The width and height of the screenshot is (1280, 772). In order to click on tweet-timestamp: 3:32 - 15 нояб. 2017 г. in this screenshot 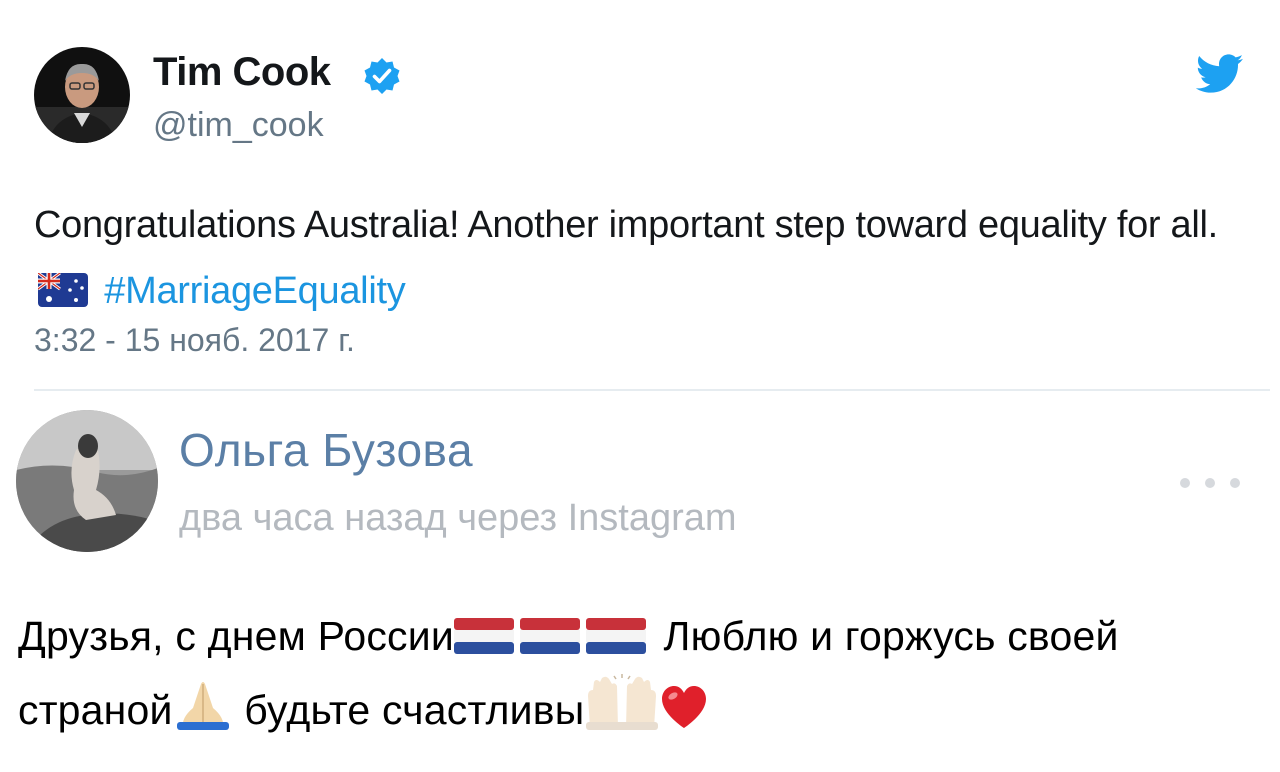, I will do `click(194, 340)`.